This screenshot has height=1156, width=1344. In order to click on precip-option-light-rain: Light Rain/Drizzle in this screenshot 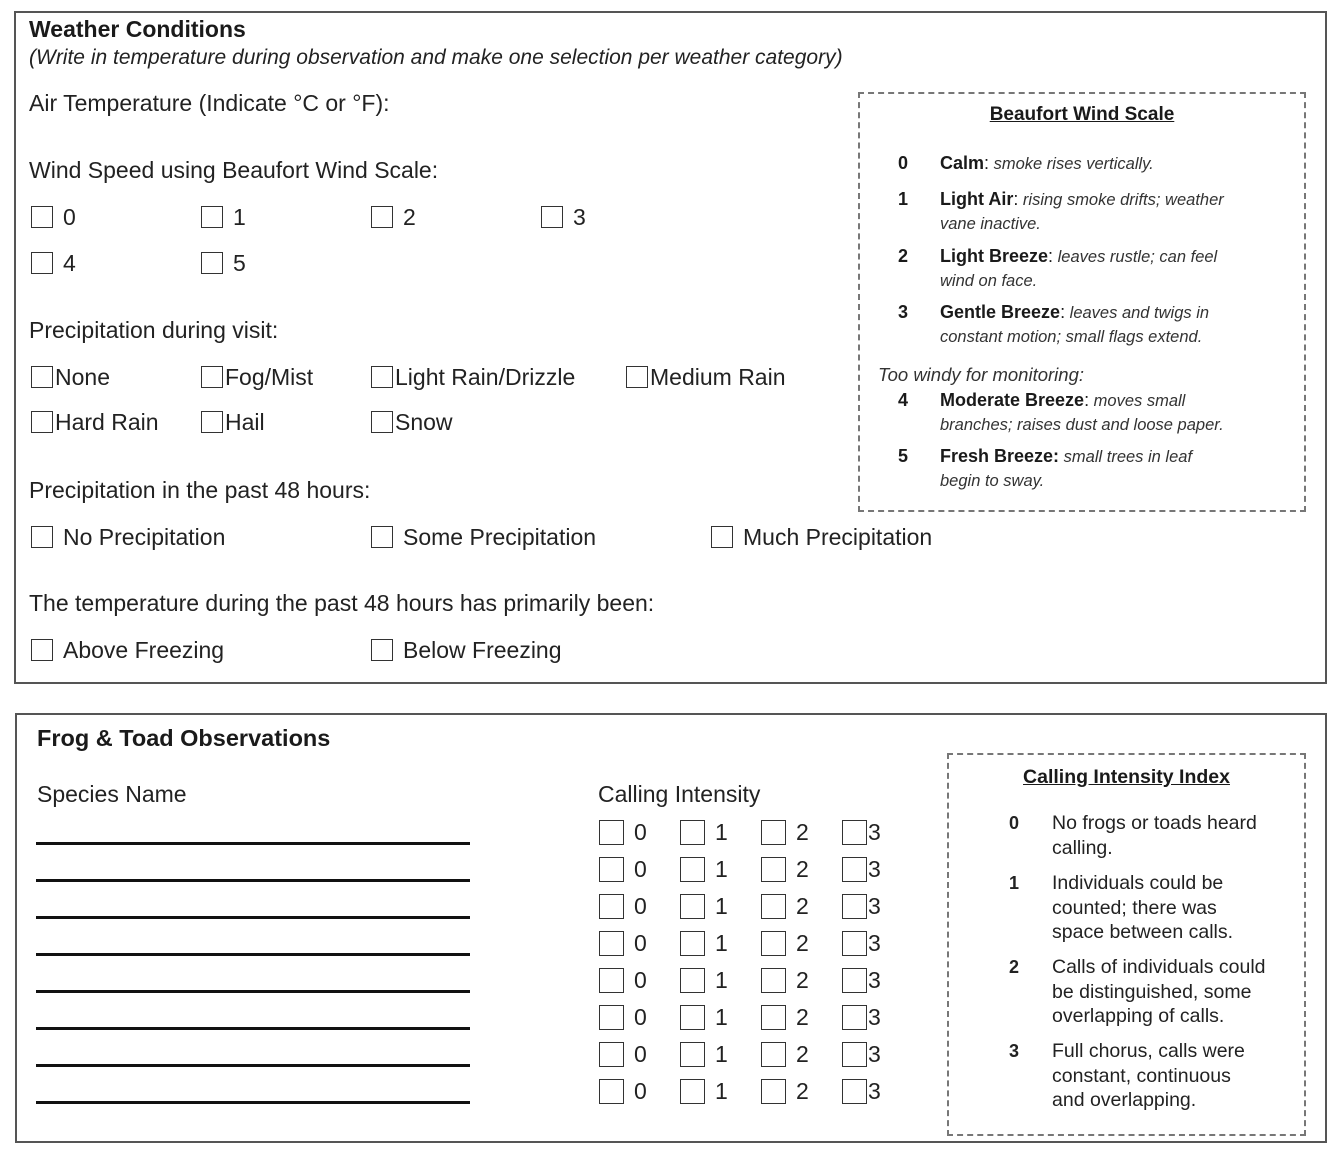, I will do `click(473, 377)`.